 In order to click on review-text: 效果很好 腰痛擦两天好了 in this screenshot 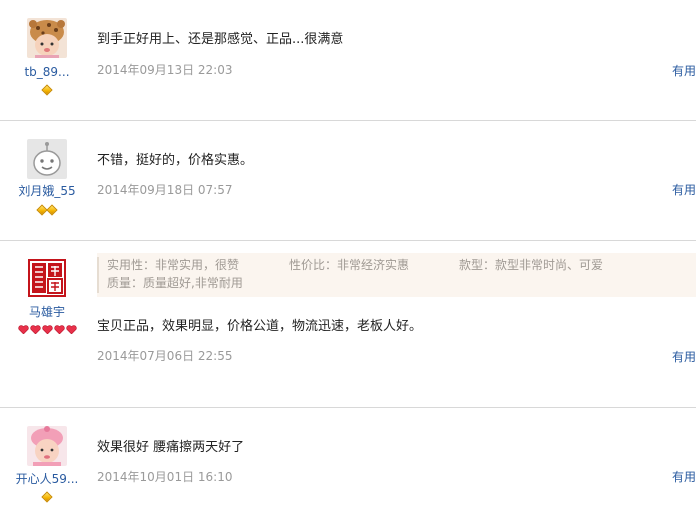, I will do `click(171, 447)`.